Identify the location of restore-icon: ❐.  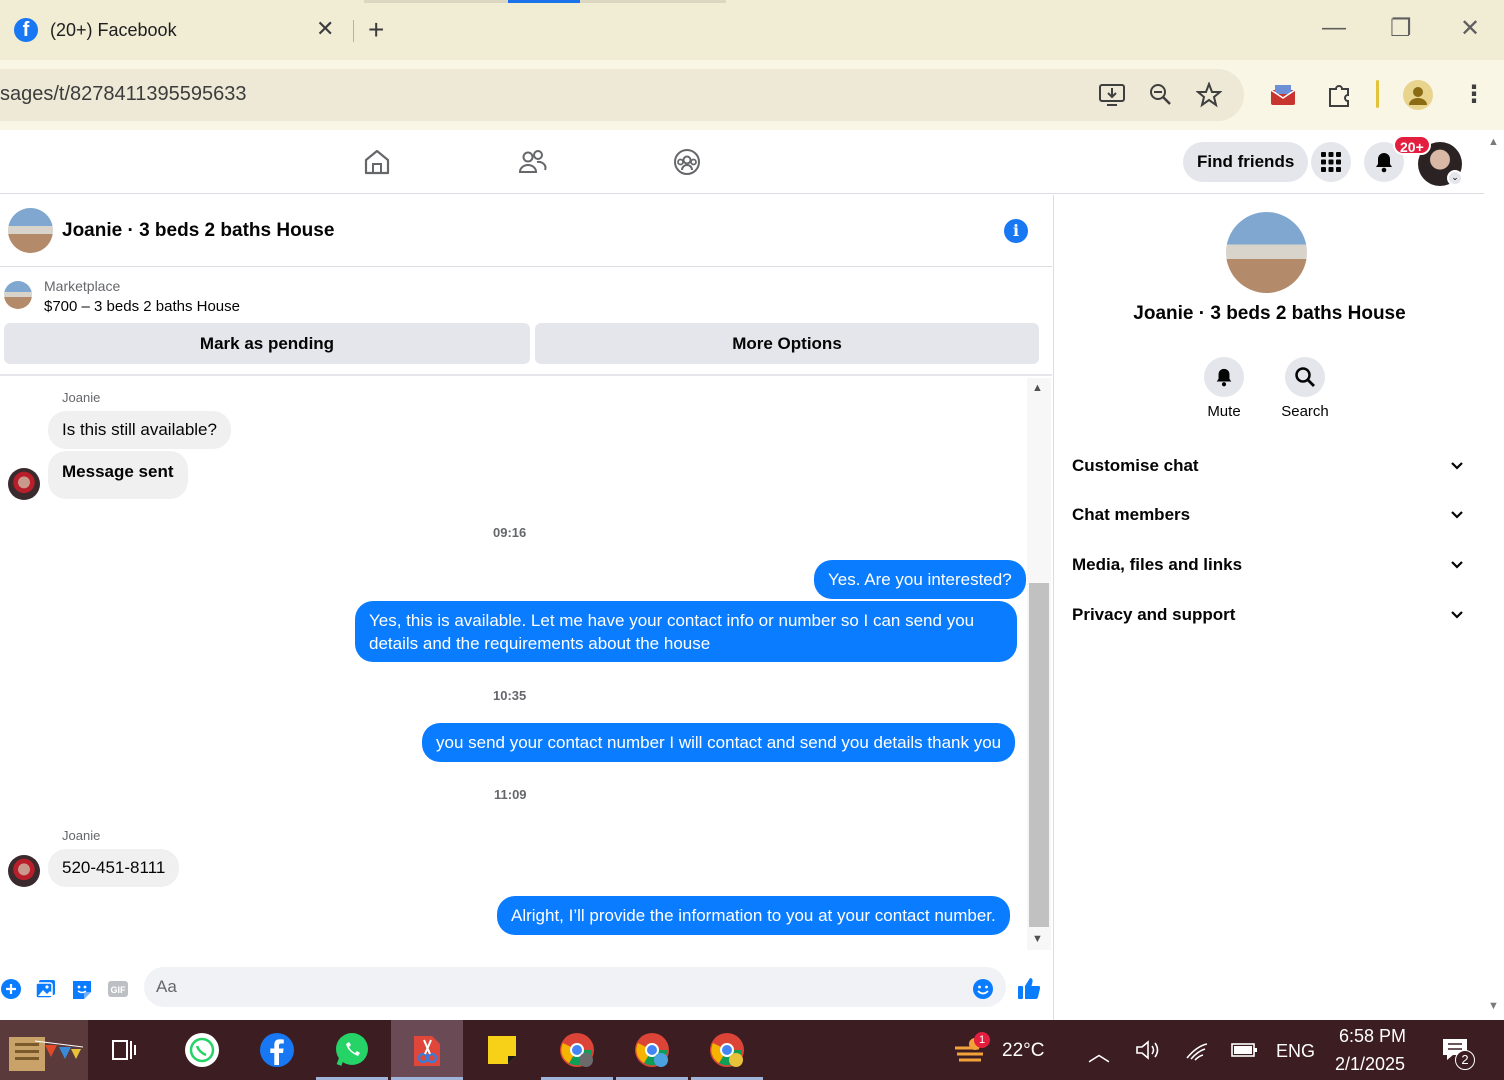
(1401, 28).